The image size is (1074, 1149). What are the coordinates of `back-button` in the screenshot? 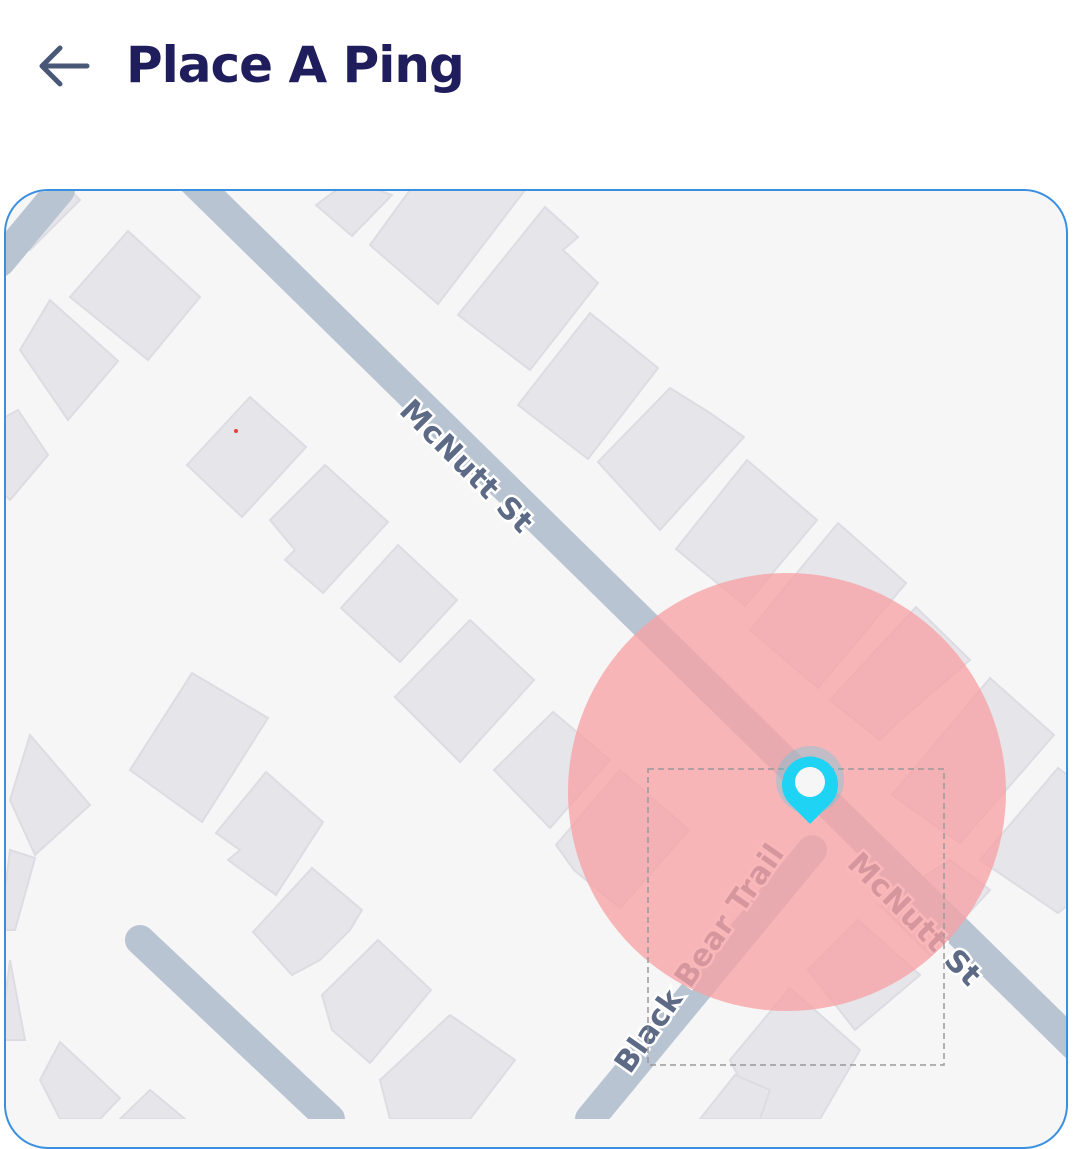 It's located at (62, 66).